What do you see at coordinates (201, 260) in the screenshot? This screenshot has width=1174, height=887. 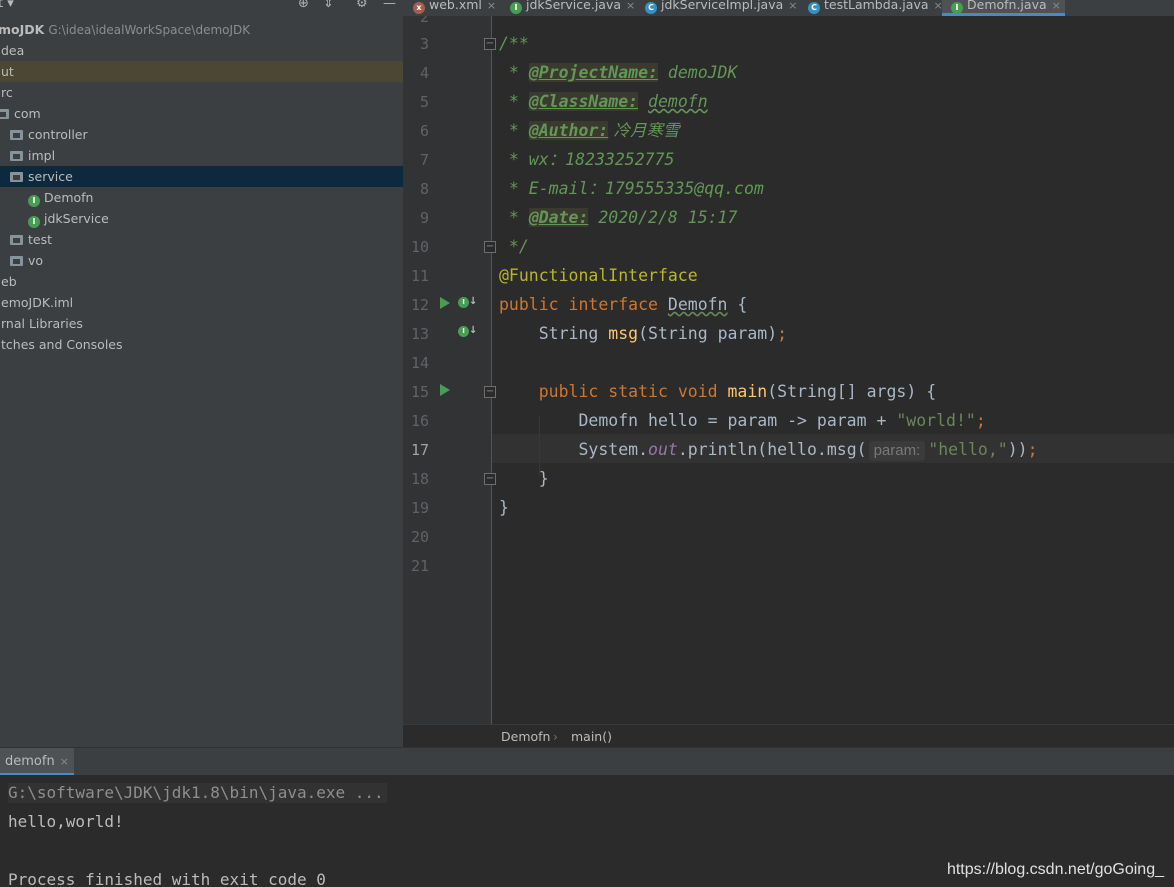 I see `tree-item-vo: vo` at bounding box center [201, 260].